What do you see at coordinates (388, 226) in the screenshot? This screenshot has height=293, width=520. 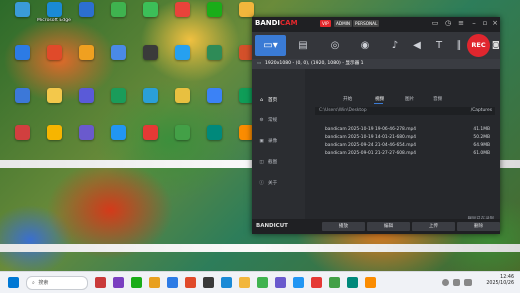 I see `edit-button: 编辑` at bounding box center [388, 226].